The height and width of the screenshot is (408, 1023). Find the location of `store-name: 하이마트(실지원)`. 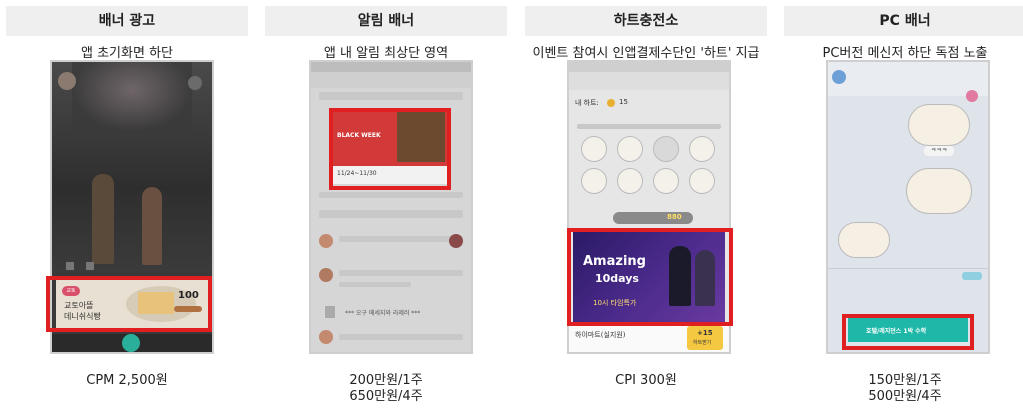

store-name: 하이마트(실지원) is located at coordinates (600, 335).